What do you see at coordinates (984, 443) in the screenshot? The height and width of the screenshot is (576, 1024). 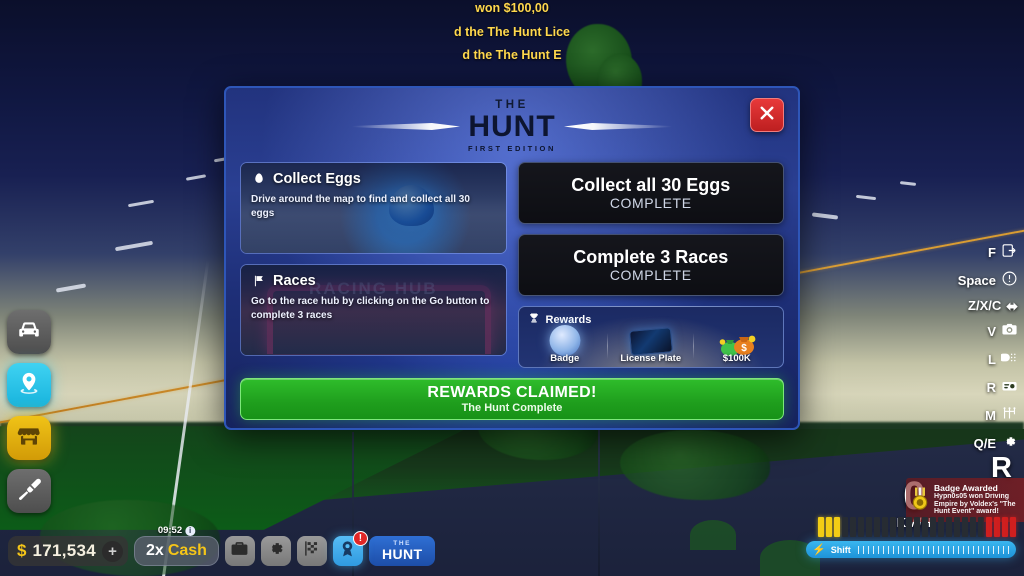 I see `keyhint-label: Q/E` at bounding box center [984, 443].